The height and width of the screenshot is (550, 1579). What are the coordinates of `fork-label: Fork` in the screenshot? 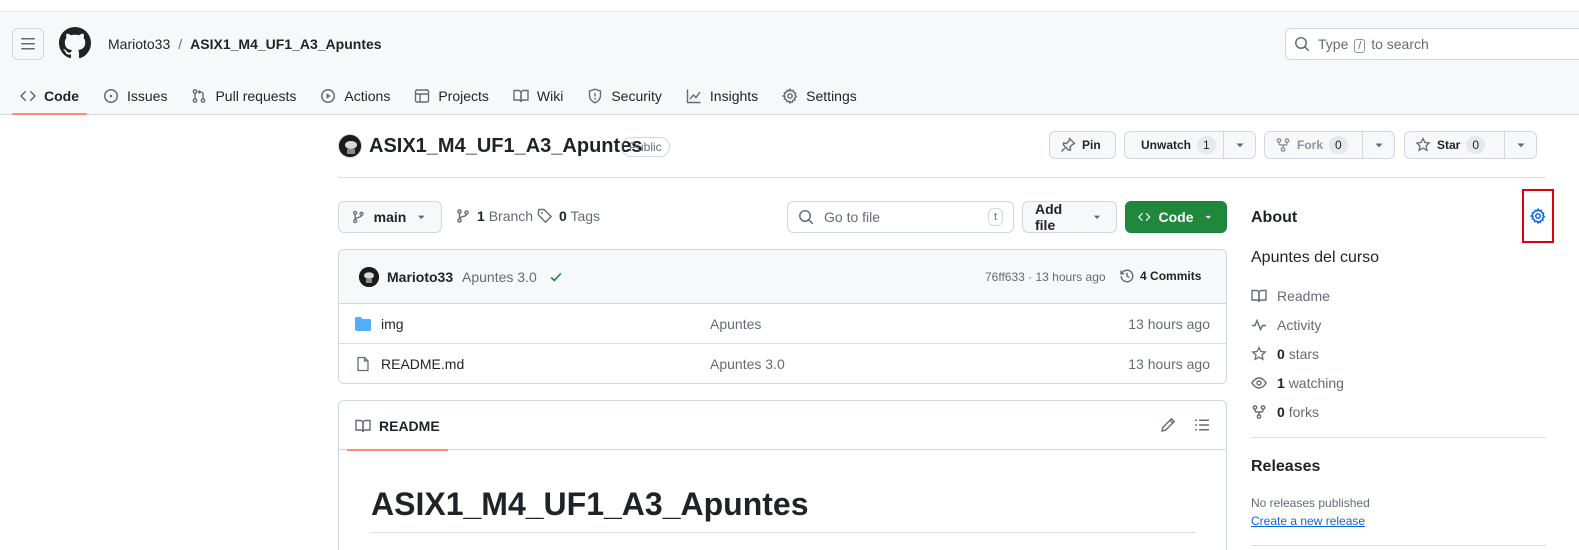 It's located at (1310, 145).